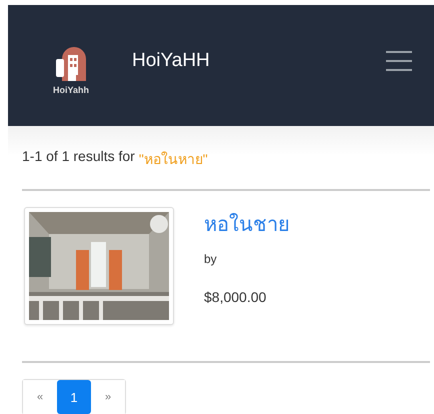 The width and height of the screenshot is (434, 414). I want to click on logo-caption: HoiYahh, so click(70, 89).